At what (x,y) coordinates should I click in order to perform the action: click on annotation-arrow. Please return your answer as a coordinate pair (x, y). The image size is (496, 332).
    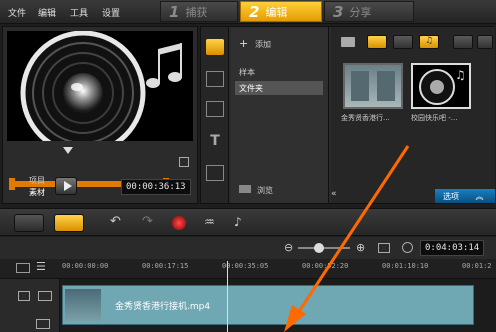
    Looking at the image, I should click on (347, 238).